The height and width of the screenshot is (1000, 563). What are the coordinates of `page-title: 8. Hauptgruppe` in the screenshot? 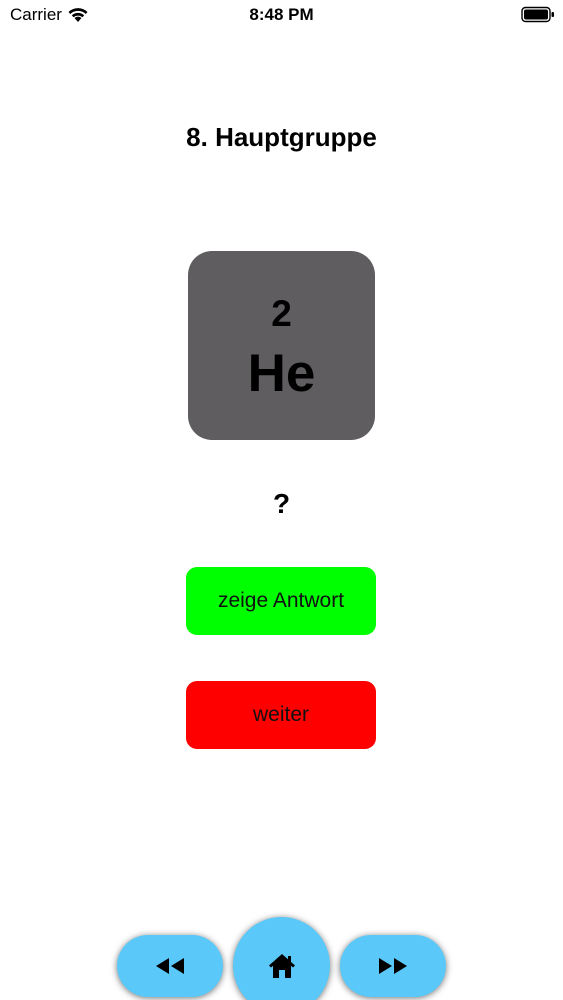 It's located at (281, 137).